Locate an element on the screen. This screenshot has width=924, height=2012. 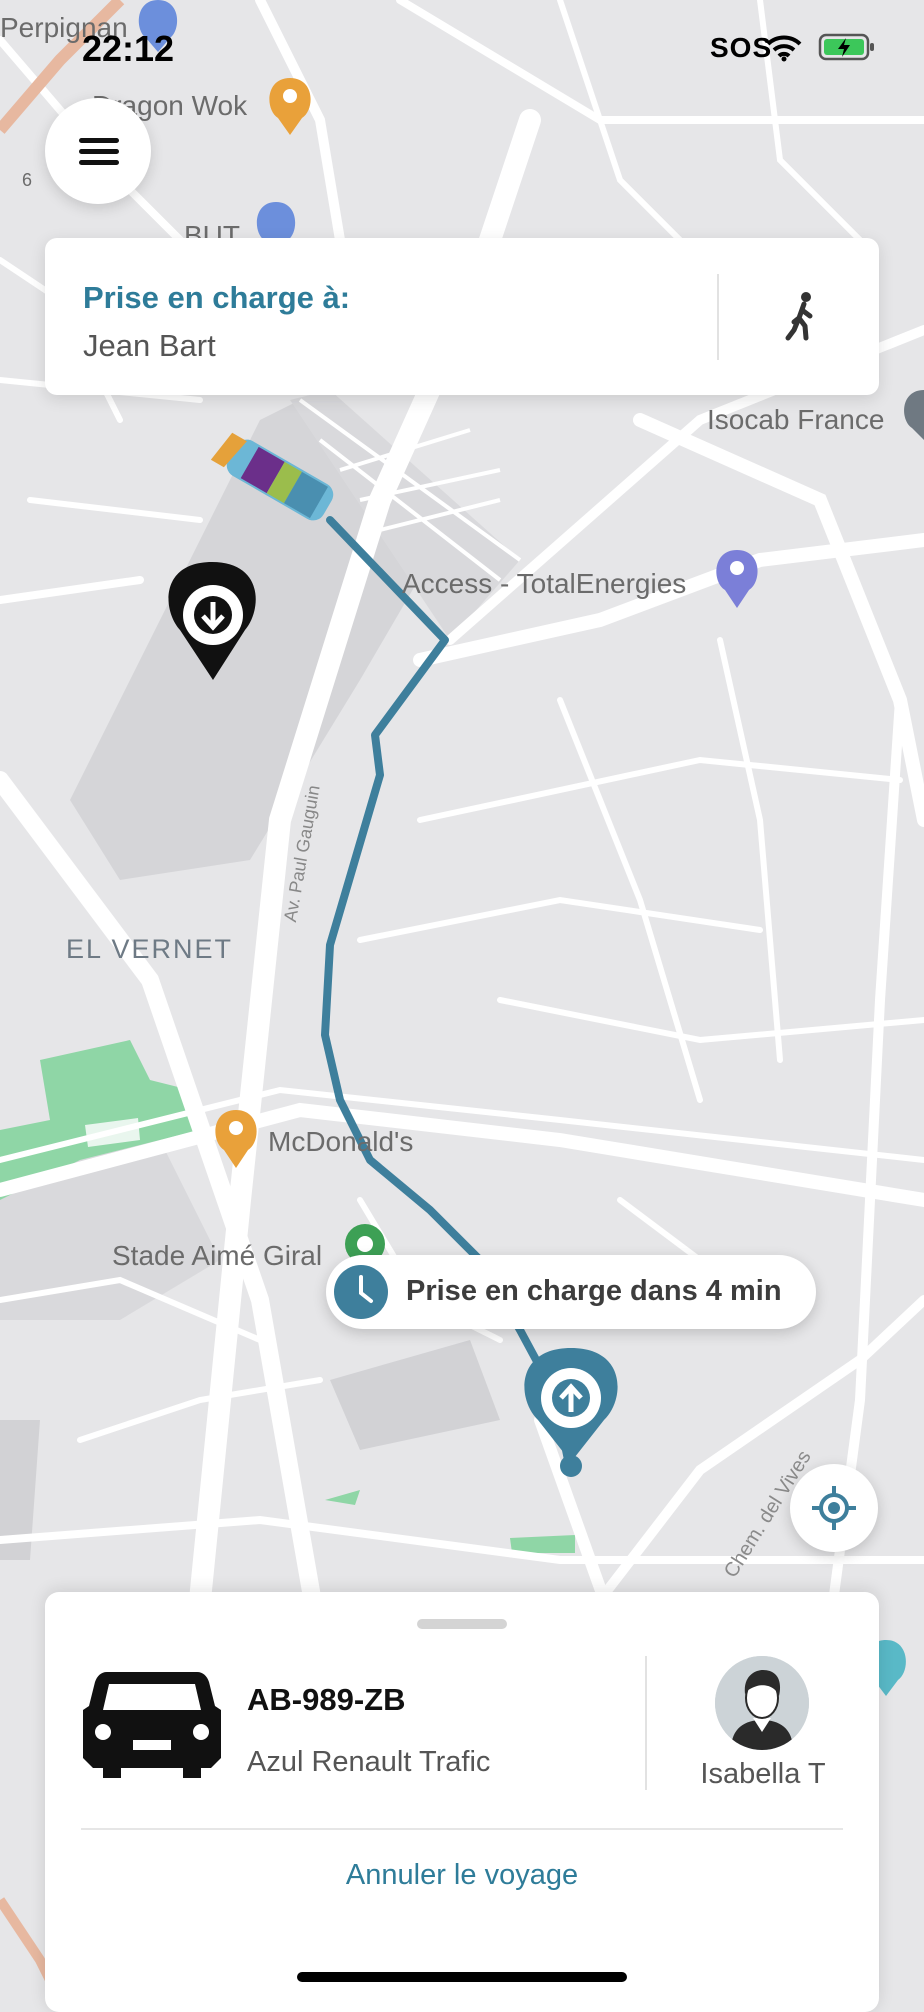
avatar is located at coordinates (762, 1703).